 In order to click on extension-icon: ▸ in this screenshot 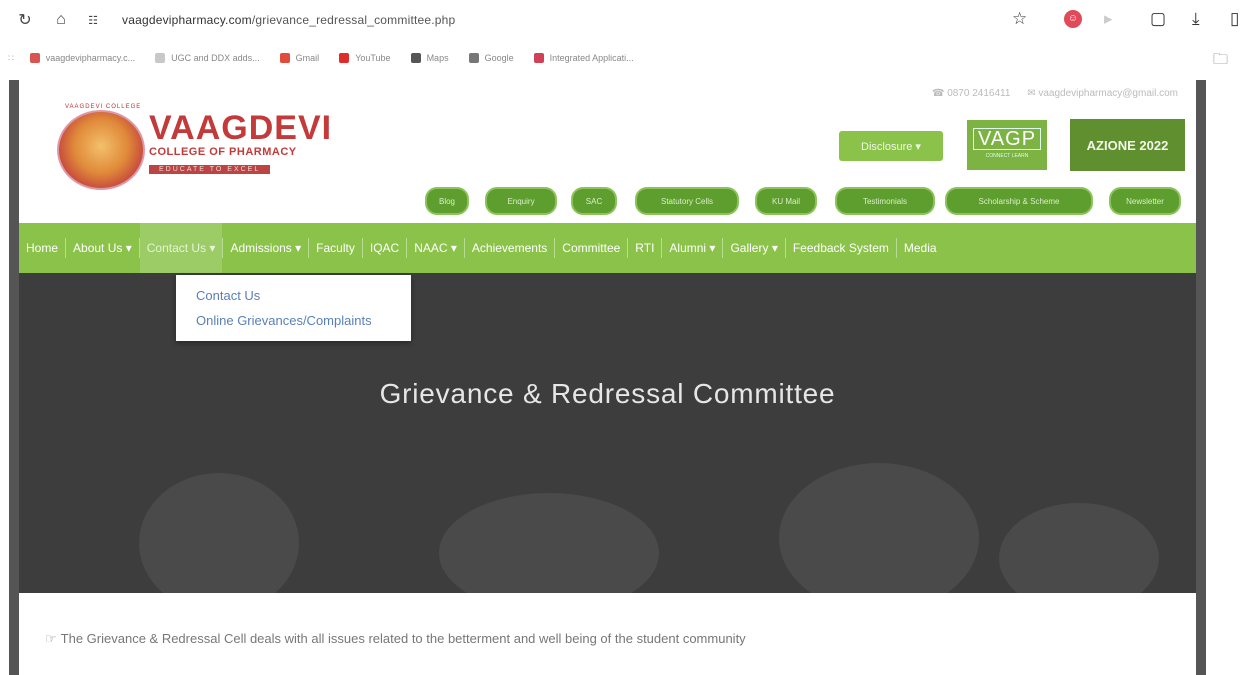, I will do `click(1108, 19)`.